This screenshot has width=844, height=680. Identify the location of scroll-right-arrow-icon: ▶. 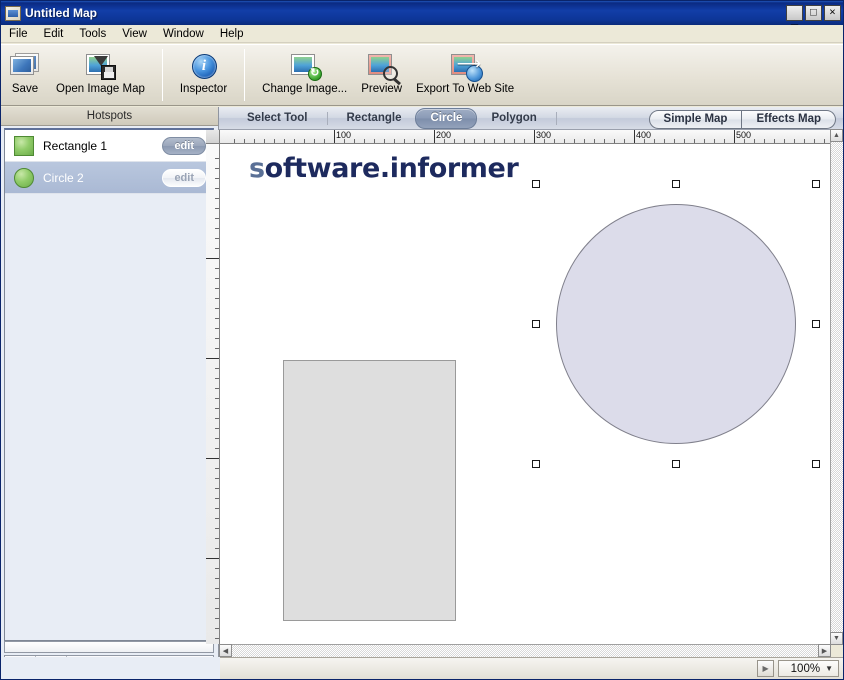
(824, 650).